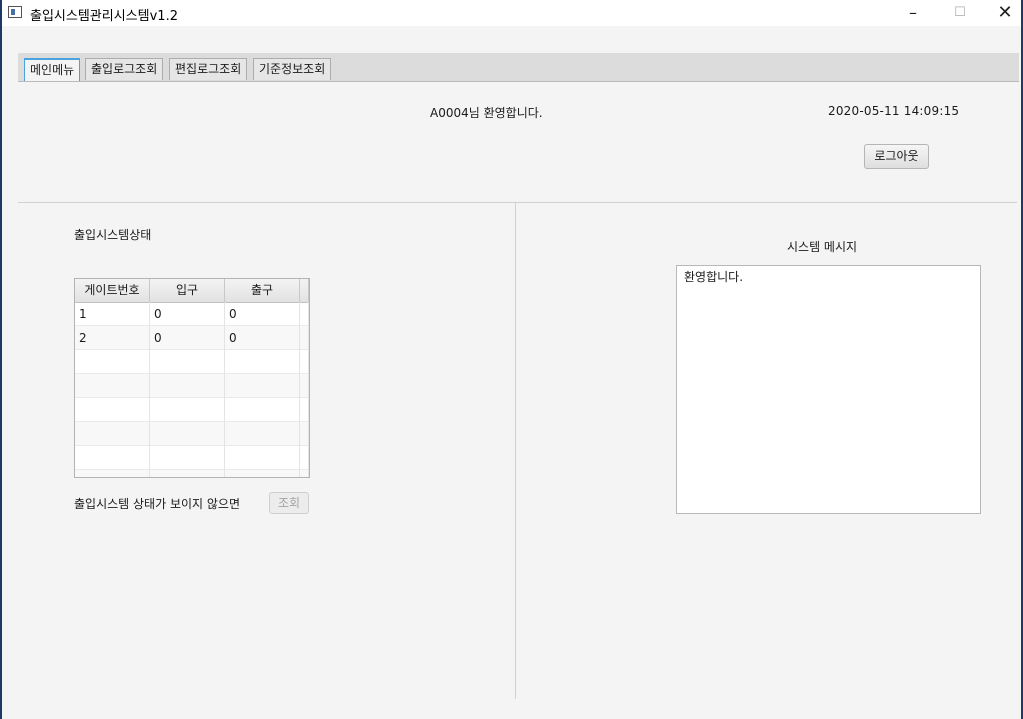 The image size is (1023, 719). I want to click on status-panel-title: 출입시스템상태, so click(113, 235).